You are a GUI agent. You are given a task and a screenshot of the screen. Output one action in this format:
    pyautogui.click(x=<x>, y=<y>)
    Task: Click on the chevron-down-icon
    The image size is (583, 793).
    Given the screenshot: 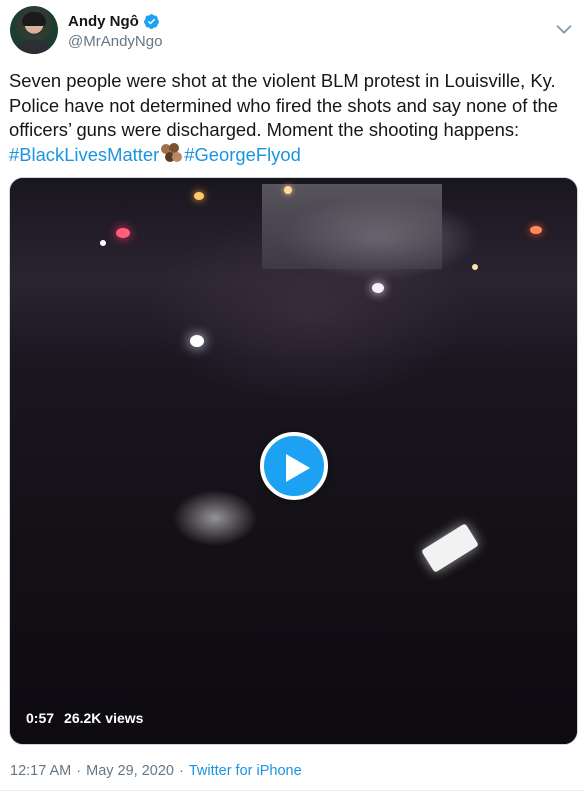 What is the action you would take?
    pyautogui.click(x=564, y=29)
    